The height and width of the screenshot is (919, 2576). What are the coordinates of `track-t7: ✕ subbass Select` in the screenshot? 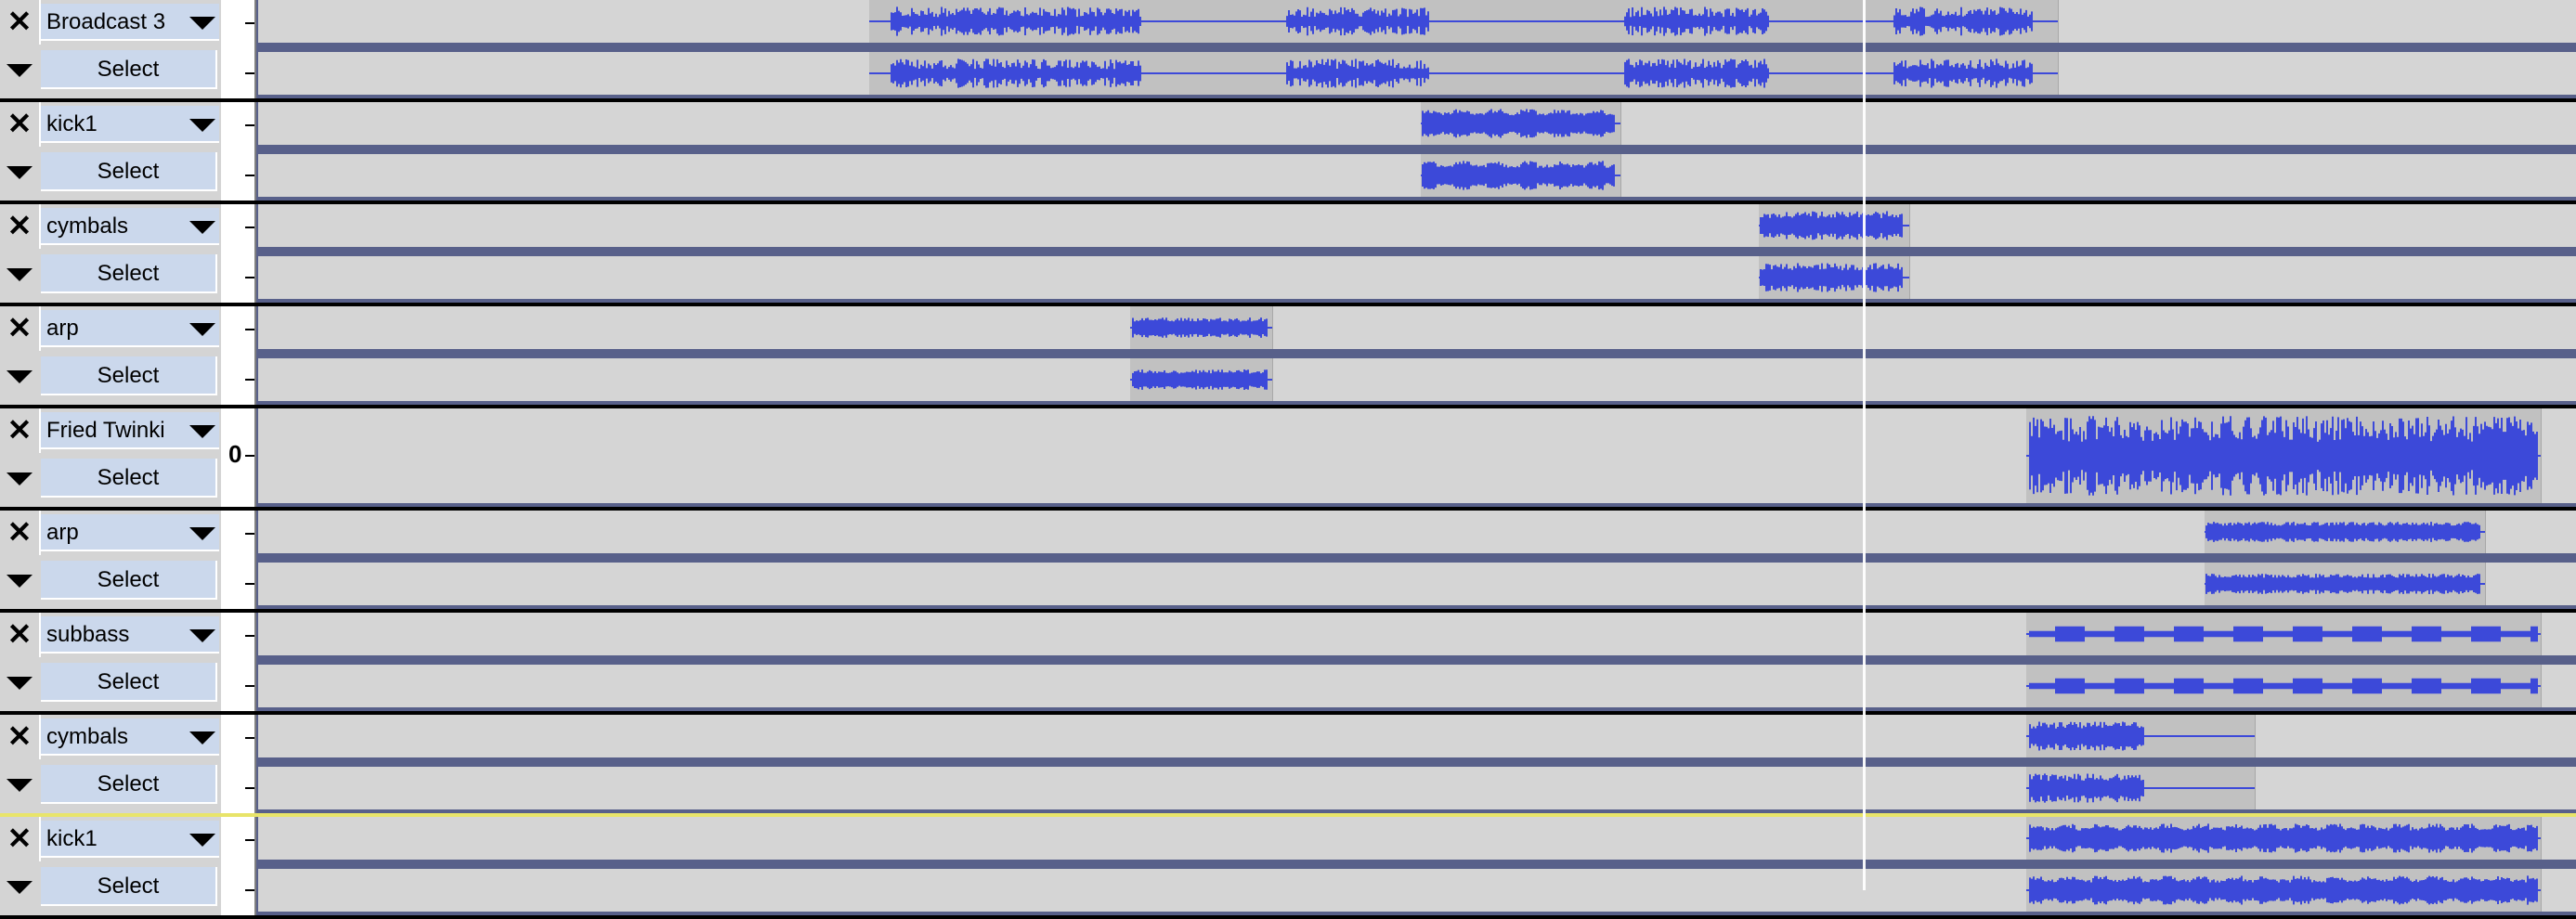 It's located at (1288, 664).